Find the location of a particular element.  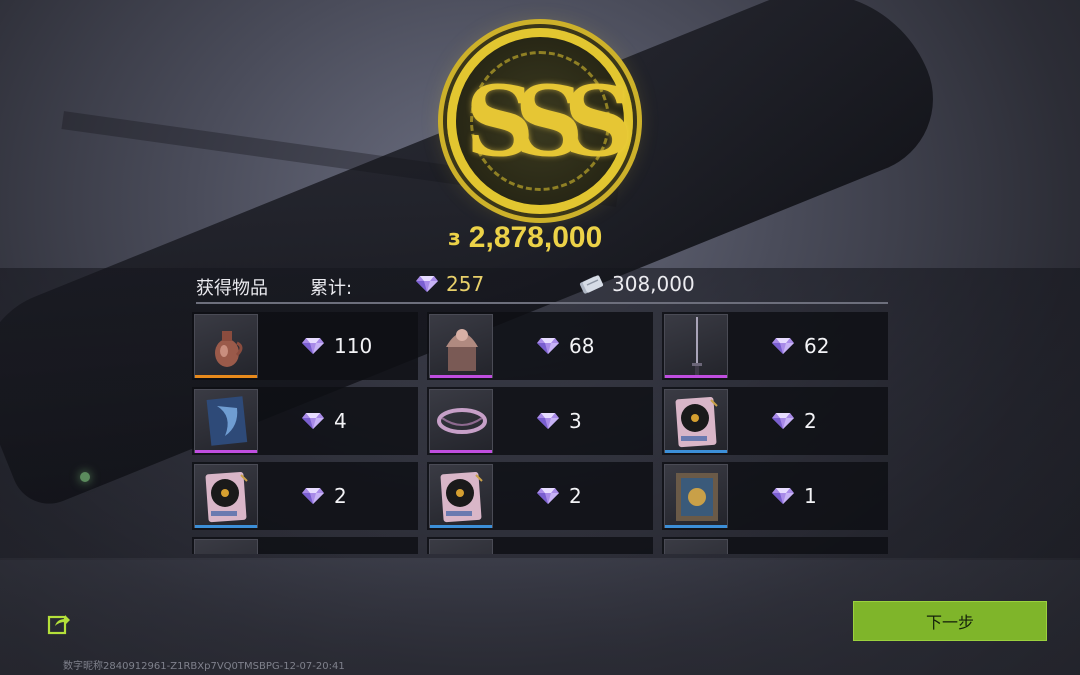

cash-total: 308,000 is located at coordinates (636, 284).